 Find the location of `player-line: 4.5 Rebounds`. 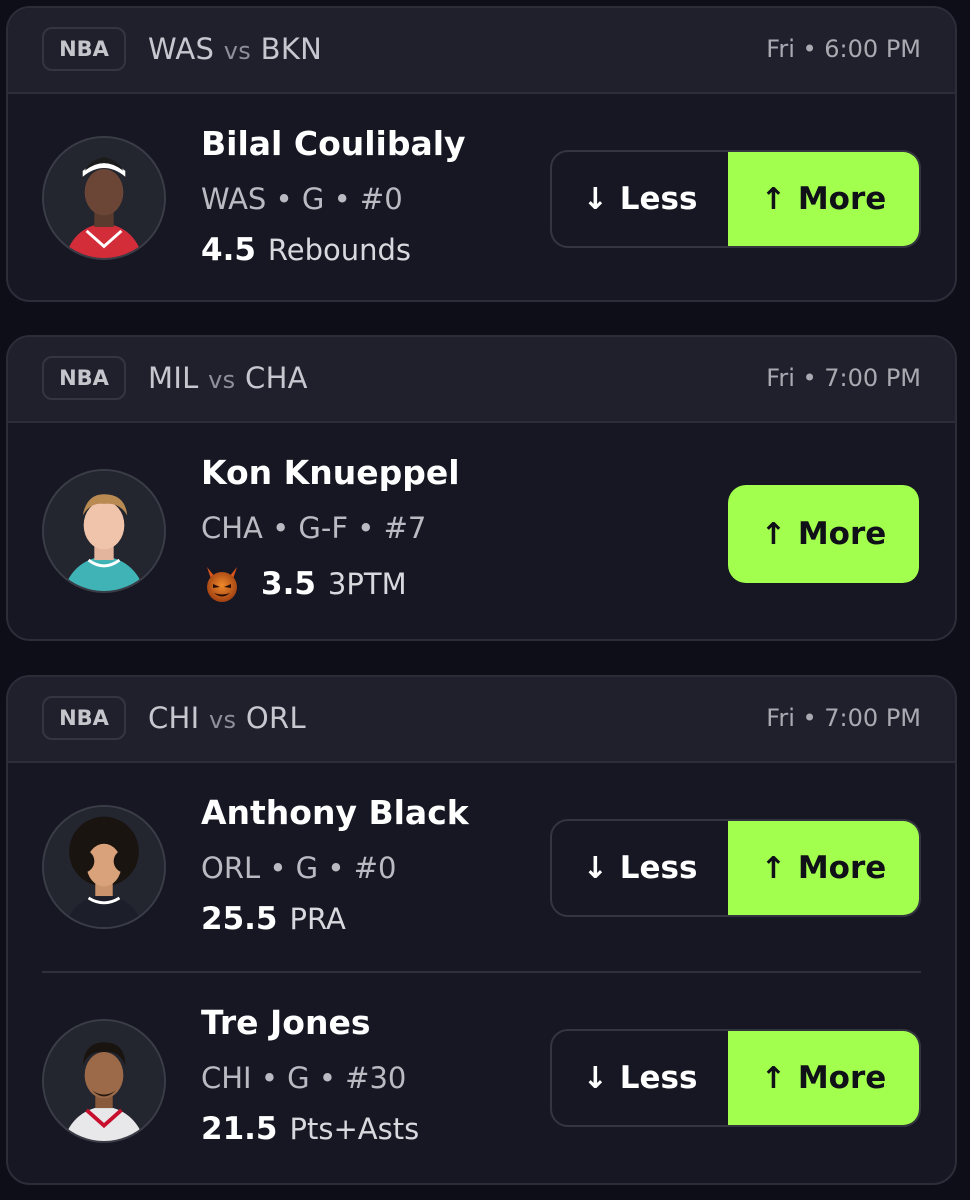

player-line: 4.5 Rebounds is located at coordinates (306, 250).